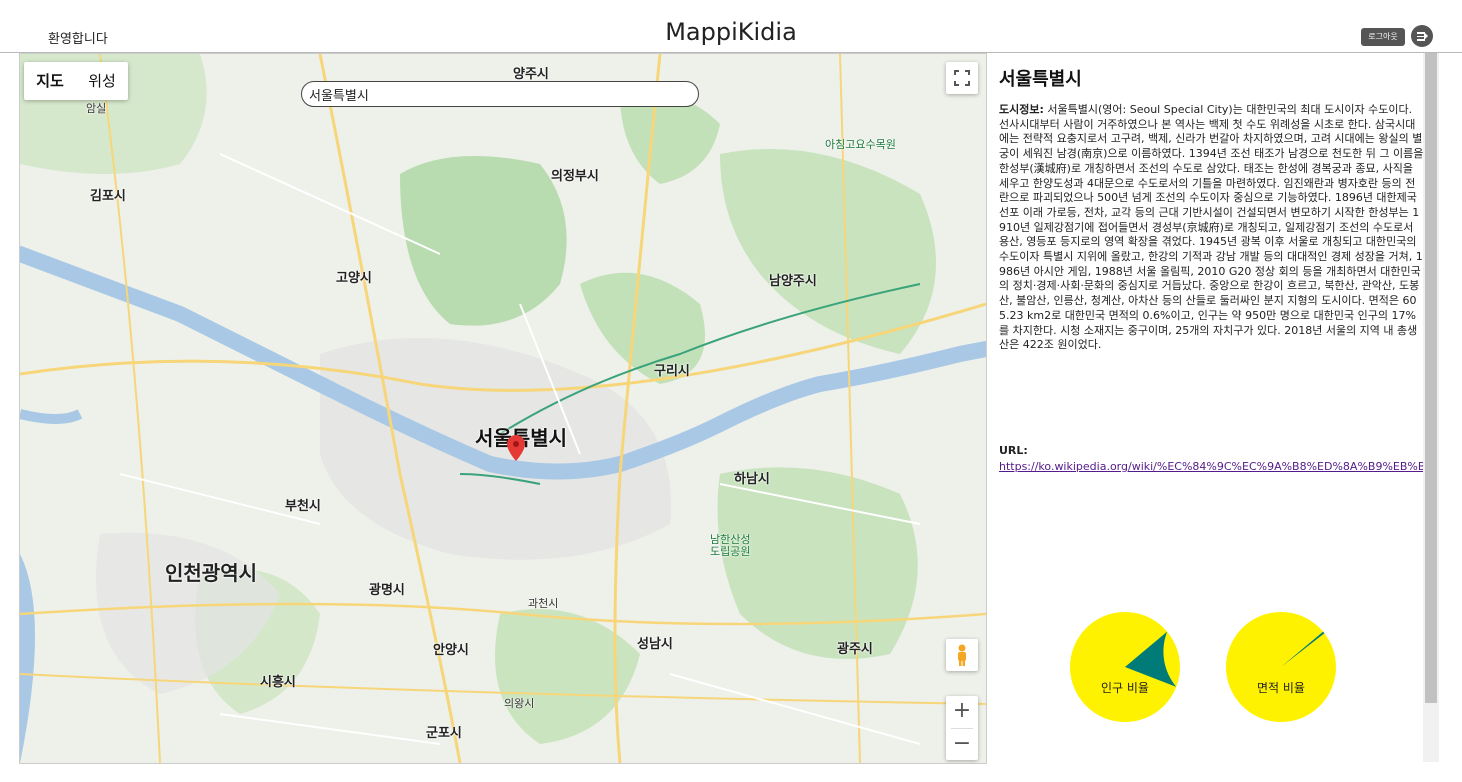 Image resolution: width=1462 pixels, height=782 pixels. Describe the element at coordinates (962, 712) in the screenshot. I see `zoom-in-button: +` at that location.